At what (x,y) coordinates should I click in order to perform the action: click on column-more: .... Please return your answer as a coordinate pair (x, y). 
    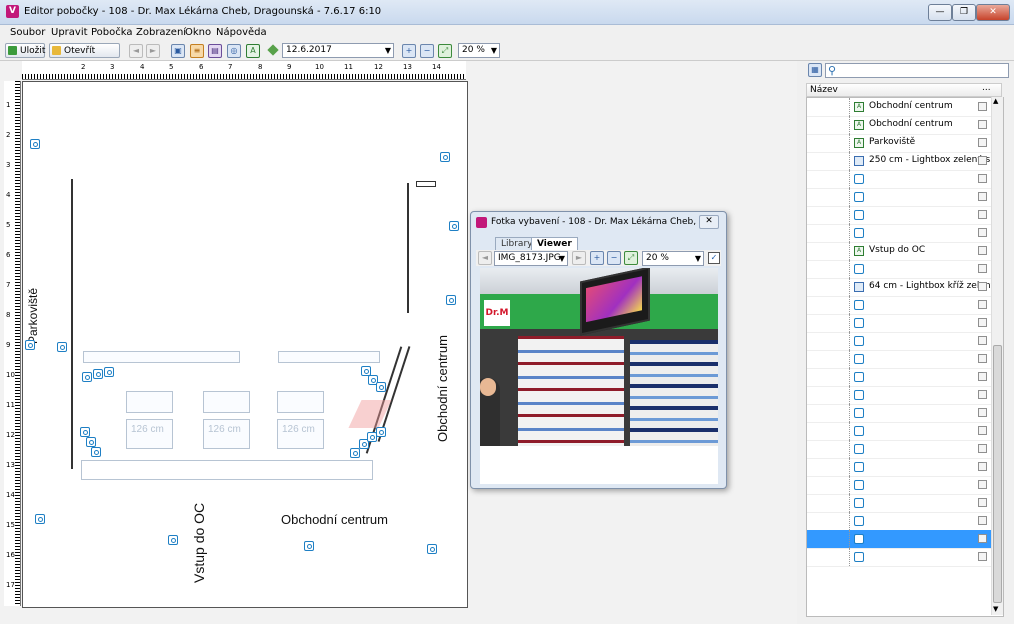
    Looking at the image, I should click on (986, 88).